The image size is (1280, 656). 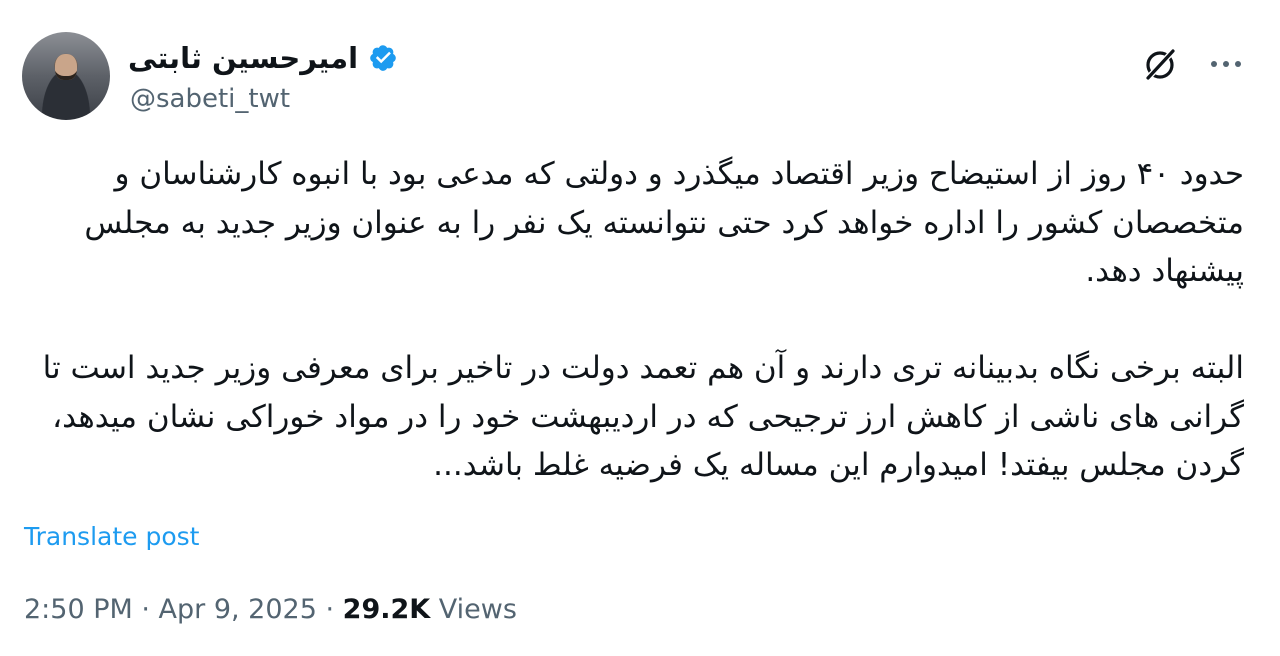 What do you see at coordinates (111, 536) in the screenshot?
I see `translate-post-link: Translate post` at bounding box center [111, 536].